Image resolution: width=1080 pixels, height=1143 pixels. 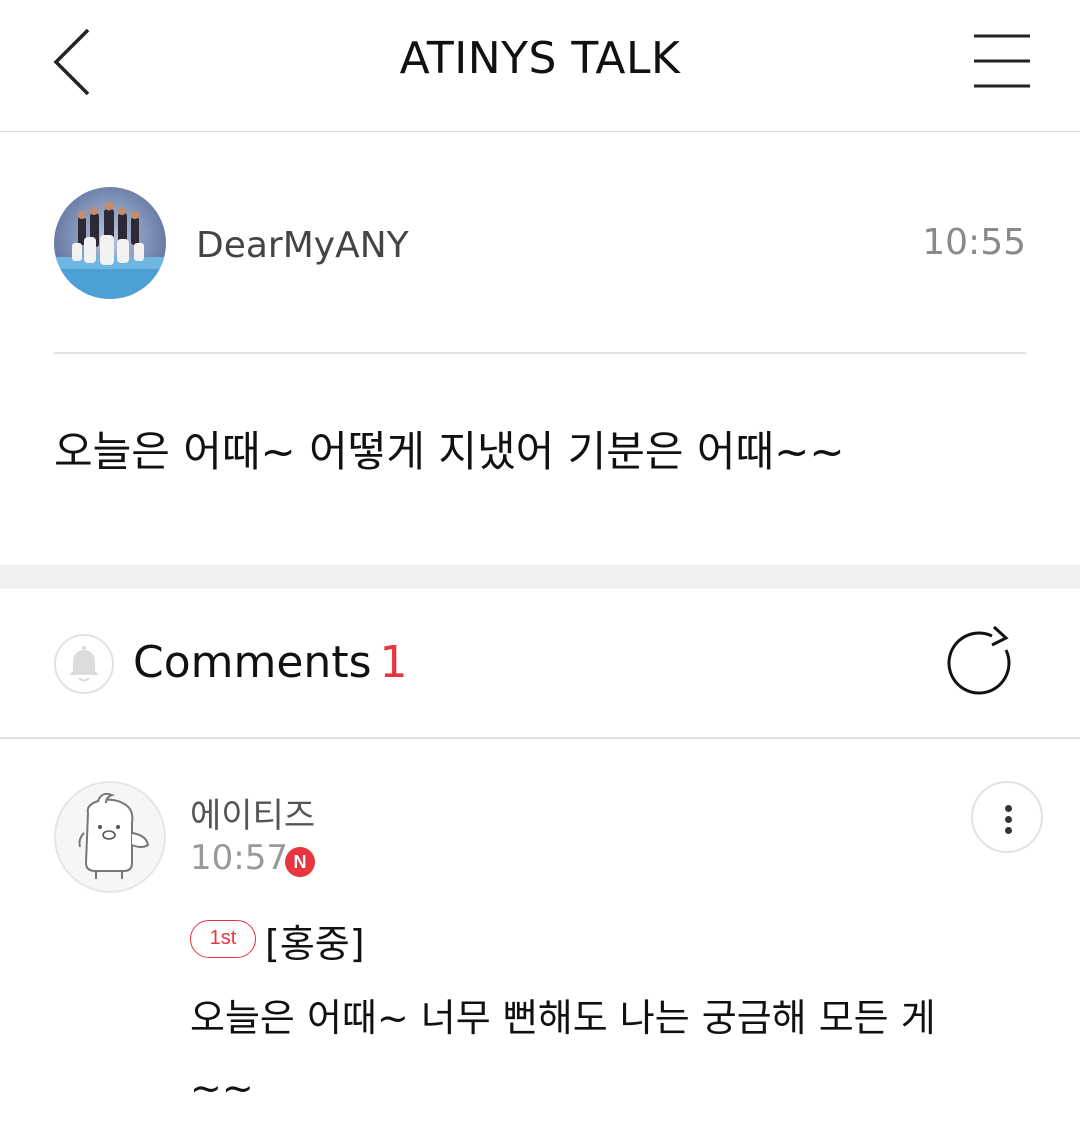 I want to click on comment-more-button, so click(x=1007, y=817).